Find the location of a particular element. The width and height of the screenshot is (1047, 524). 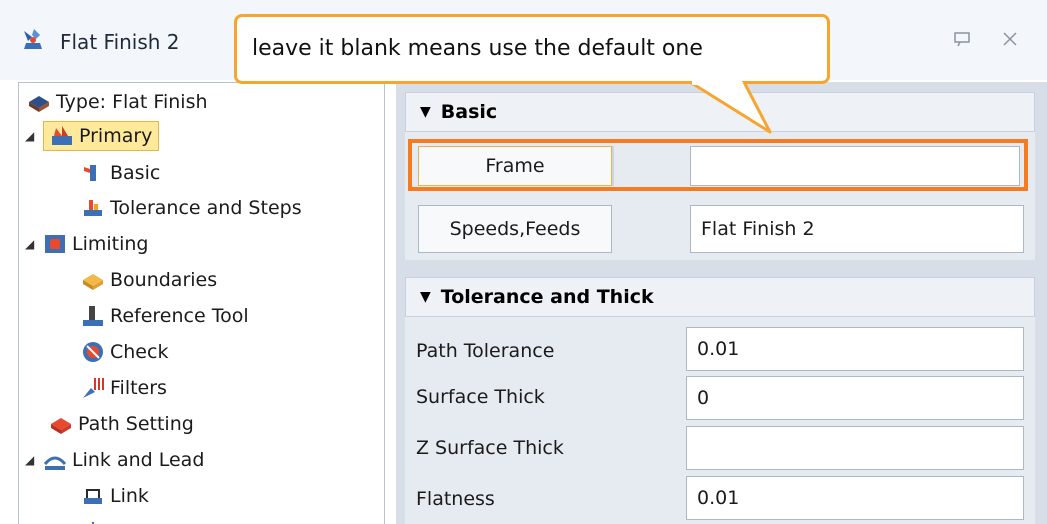

tree-item-reference-tool: Reference Tool is located at coordinates (165, 316).